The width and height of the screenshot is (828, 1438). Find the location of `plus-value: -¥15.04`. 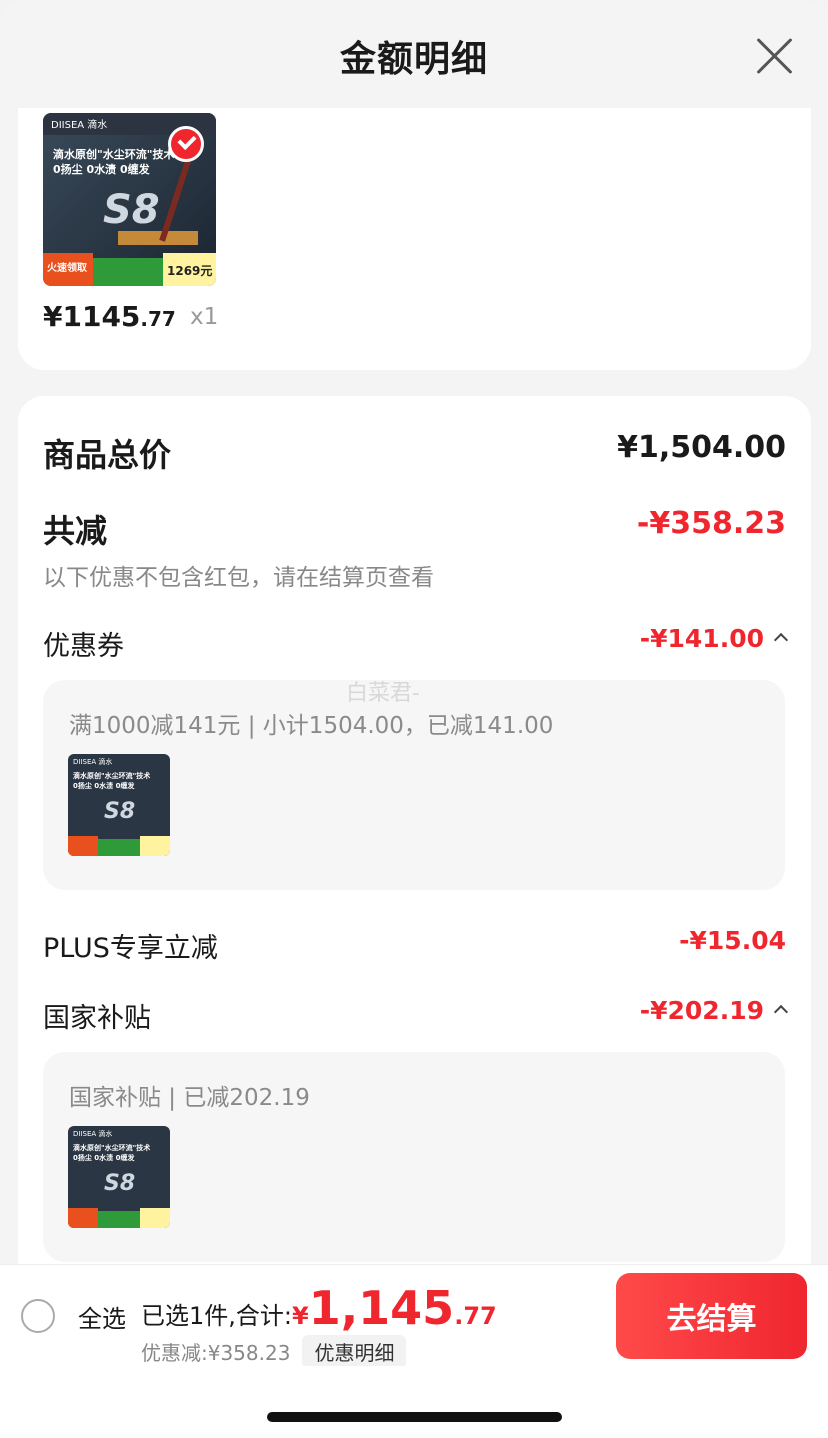

plus-value: -¥15.04 is located at coordinates (732, 940).